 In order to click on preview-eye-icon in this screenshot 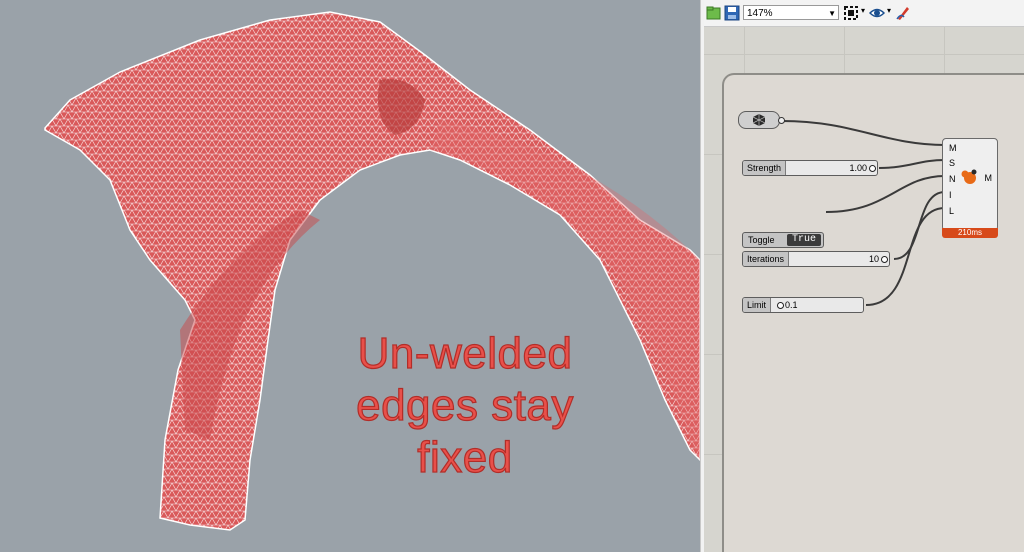, I will do `click(877, 13)`.